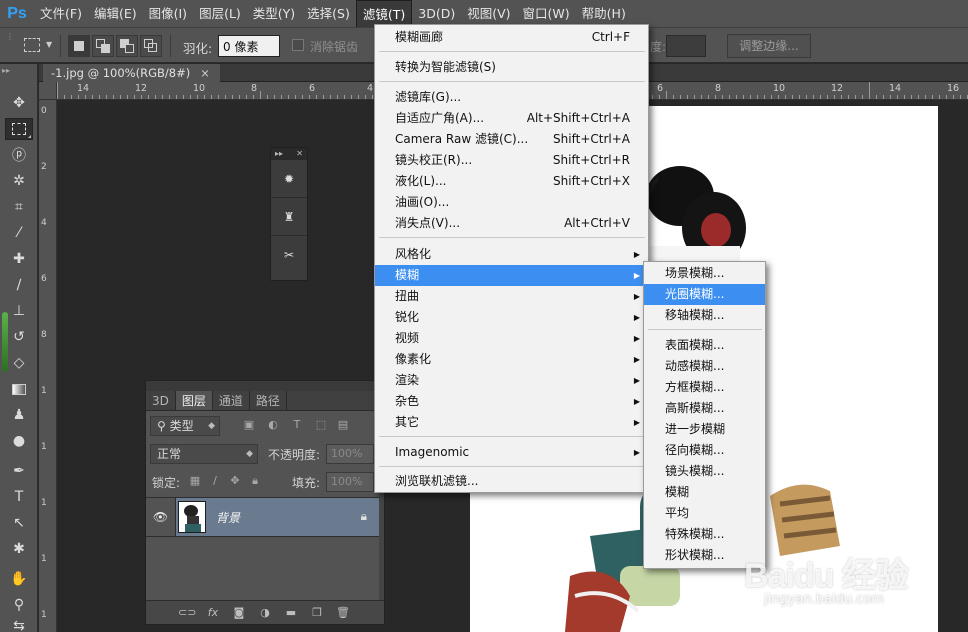  Describe the element at coordinates (161, 517) in the screenshot. I see `visibility-eye-icon: 👁︎` at that location.